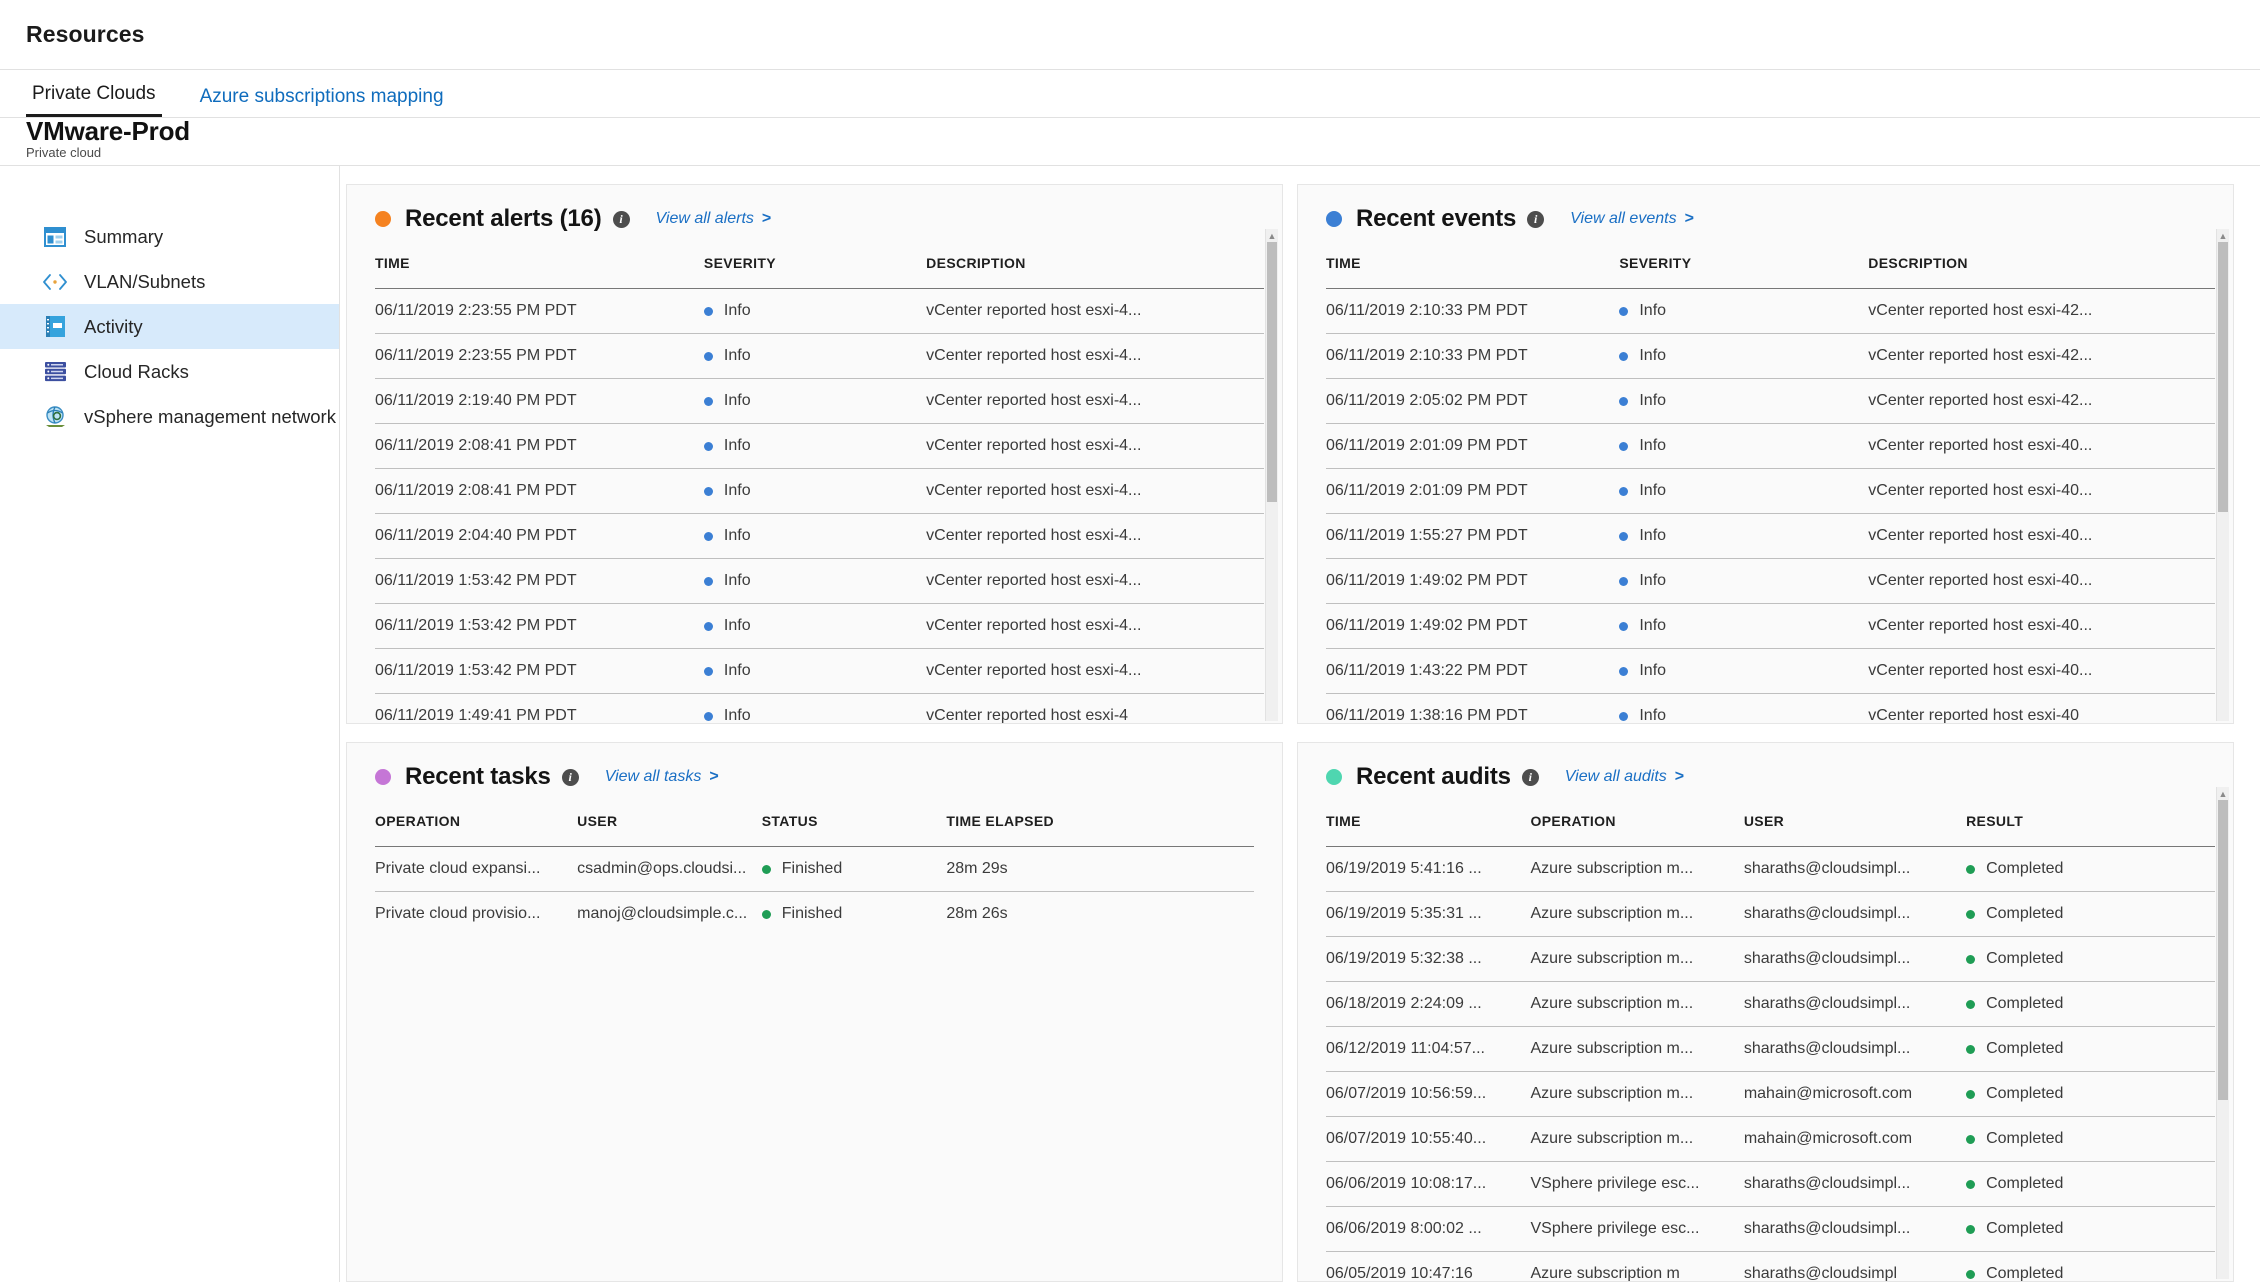  Describe the element at coordinates (108, 131) in the screenshot. I see `resource-name: VMware-Prod` at that location.